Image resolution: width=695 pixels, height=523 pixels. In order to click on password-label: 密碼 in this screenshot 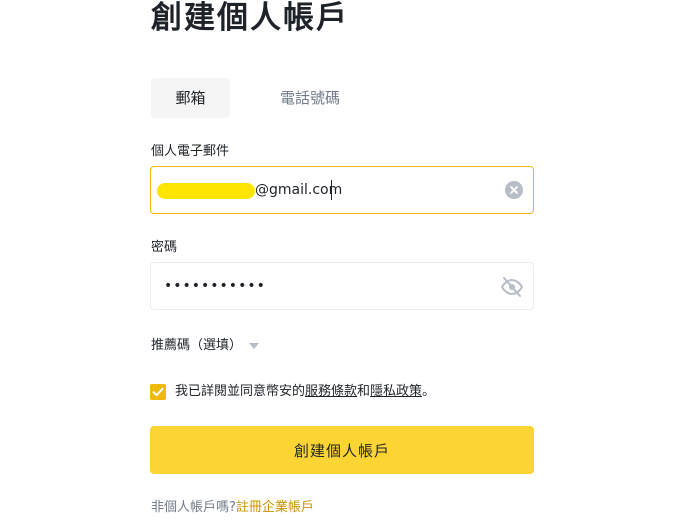, I will do `click(164, 247)`.